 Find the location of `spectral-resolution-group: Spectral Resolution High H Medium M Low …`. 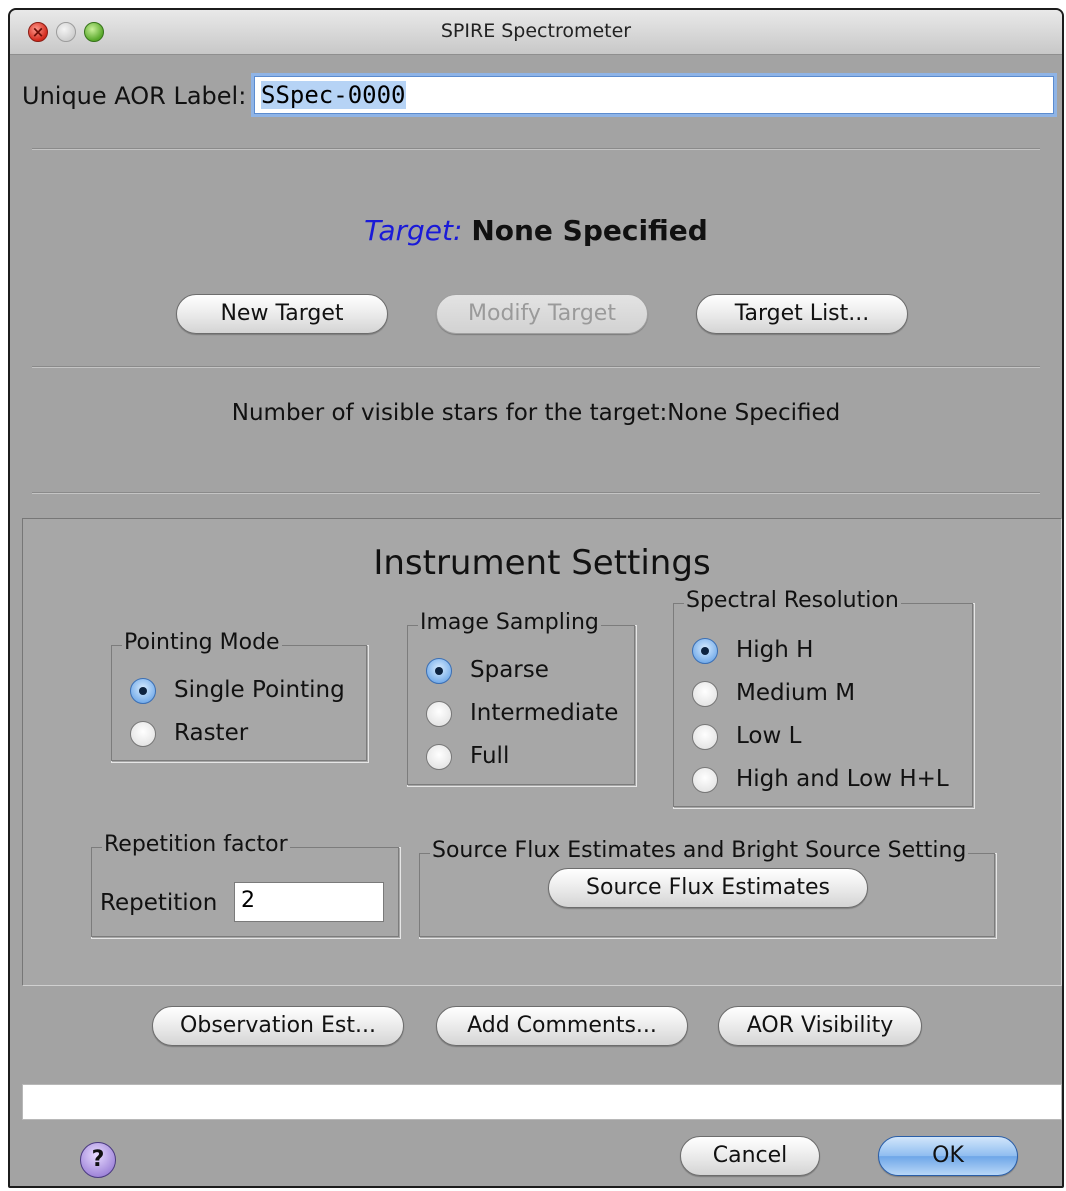

spectral-resolution-group: Spectral Resolution High H Medium M Low … is located at coordinates (824, 698).